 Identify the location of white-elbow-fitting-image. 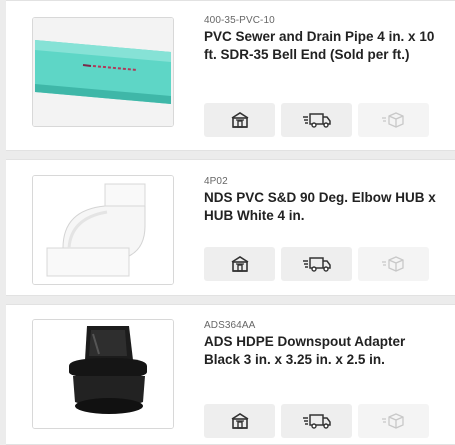
(103, 230).